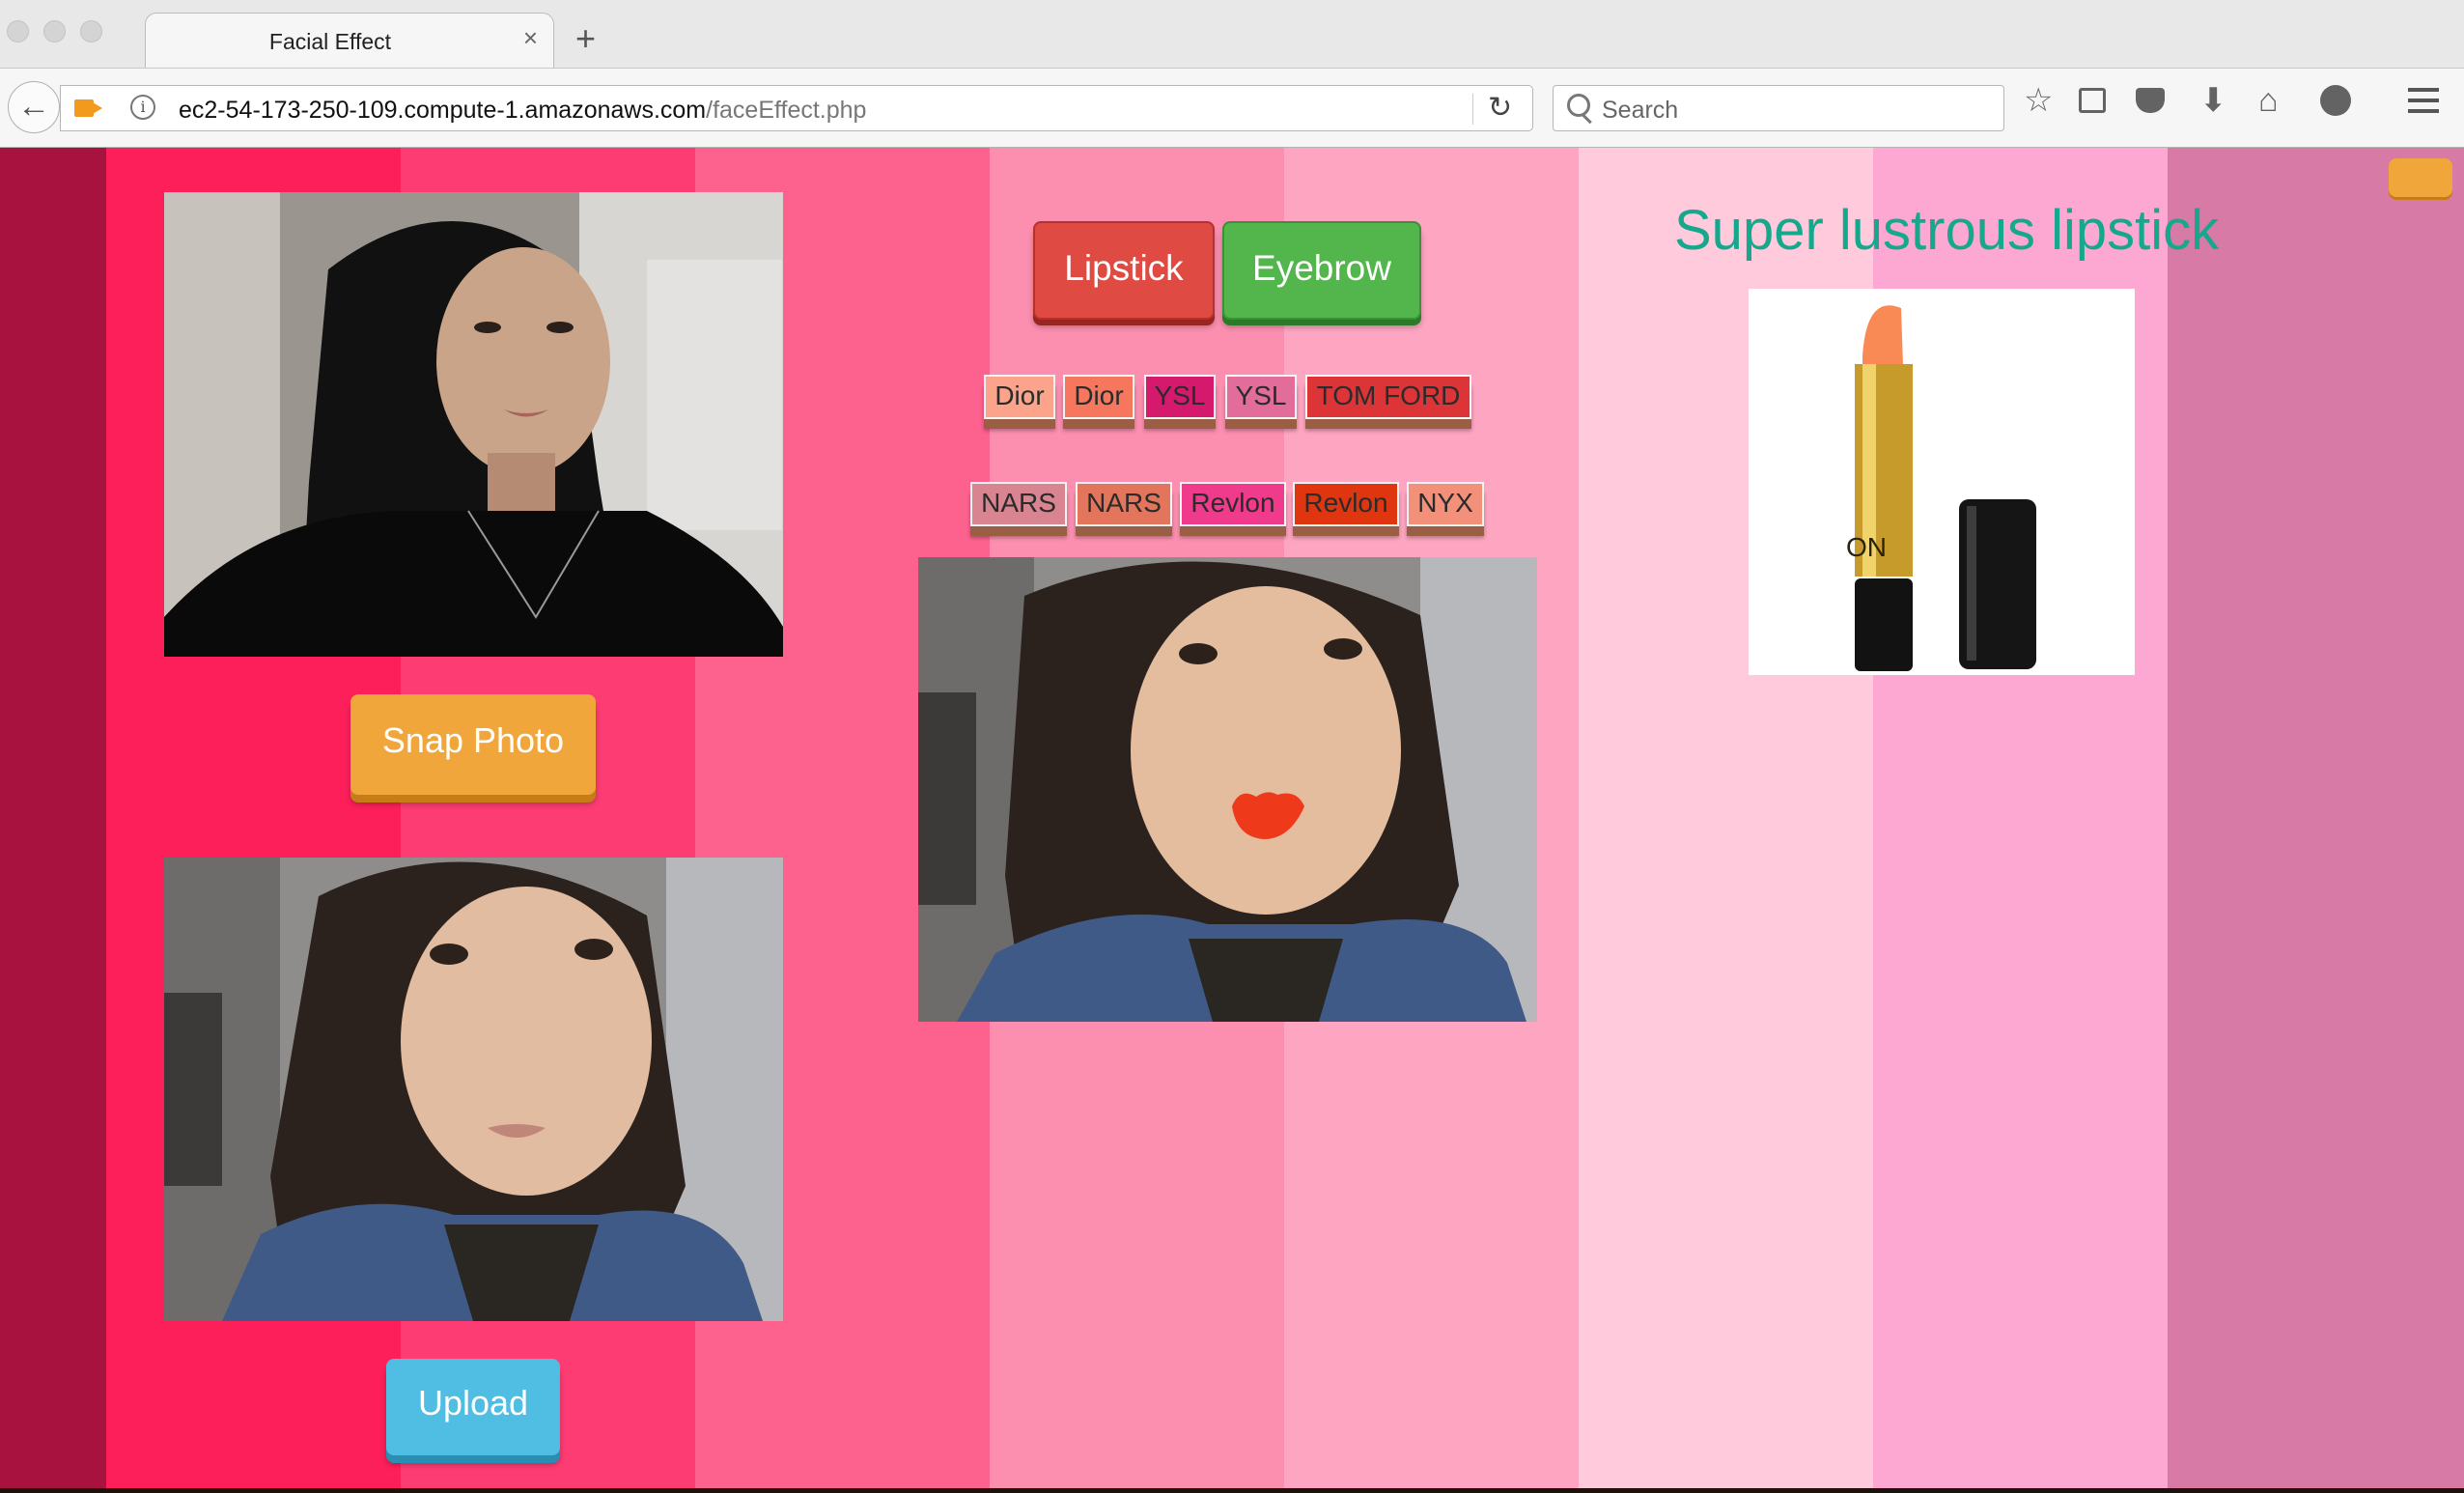 The height and width of the screenshot is (1493, 2464). I want to click on shade-button: NYX, so click(1446, 504).